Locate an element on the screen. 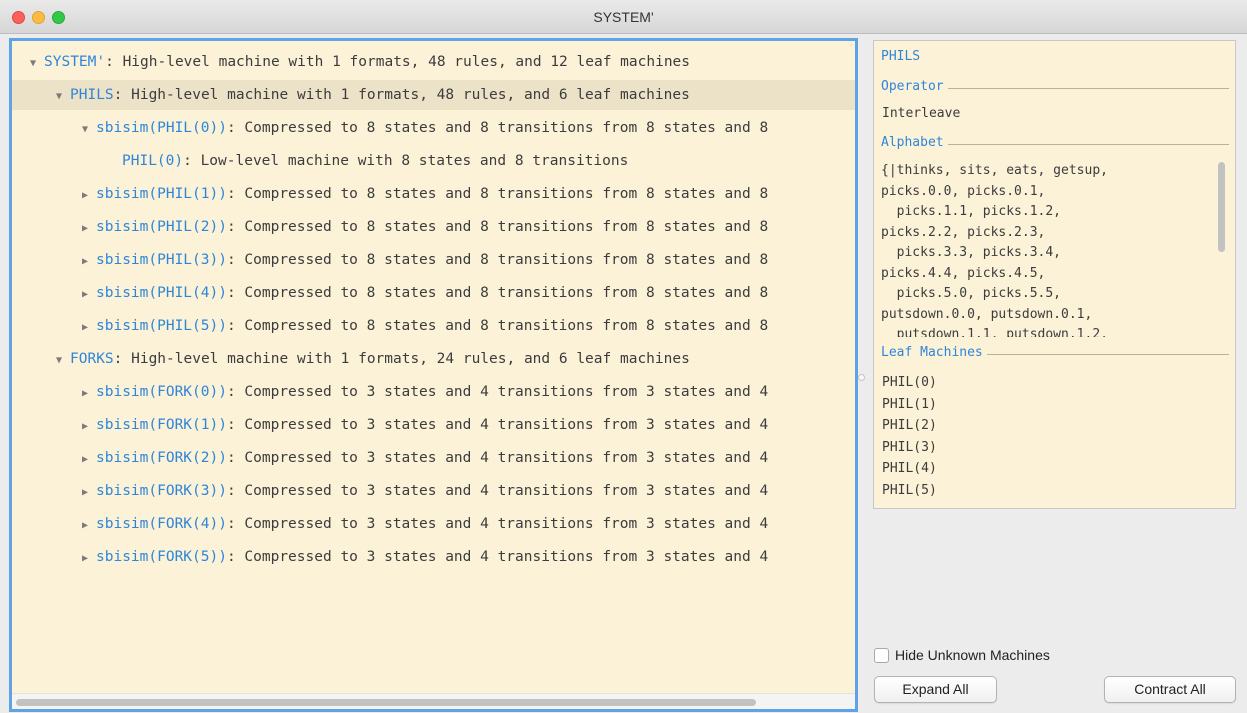  leaf-machines-section-header: Leaf Machines is located at coordinates (1055, 353).